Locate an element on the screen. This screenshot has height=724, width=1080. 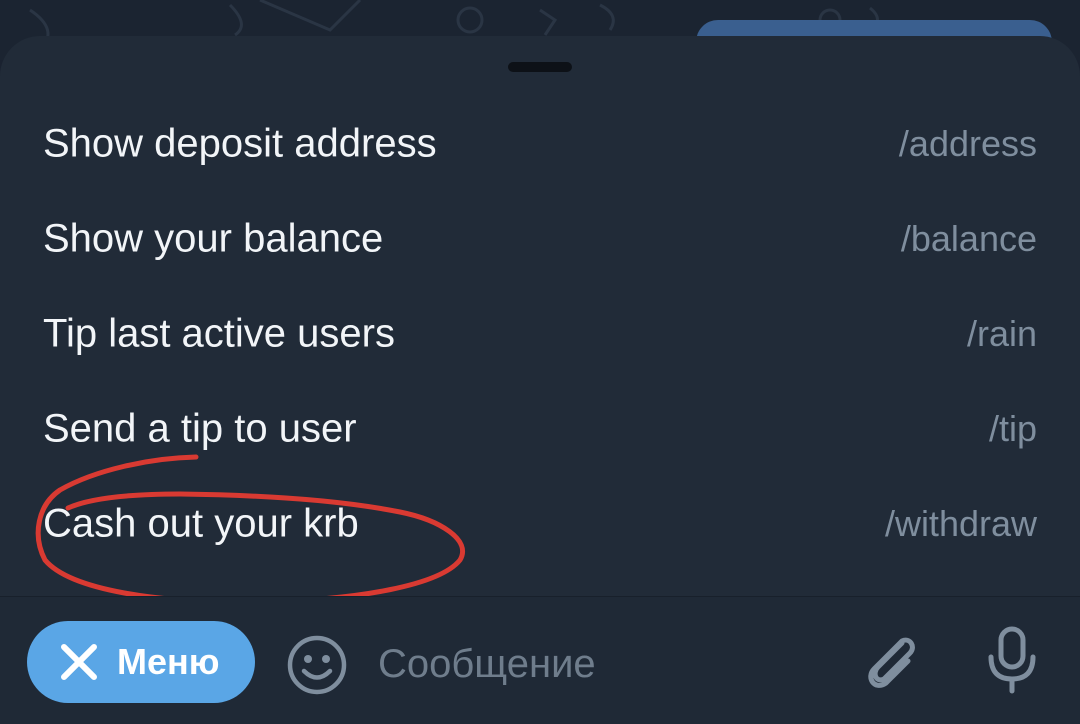
command-name: /balance is located at coordinates (968, 238).